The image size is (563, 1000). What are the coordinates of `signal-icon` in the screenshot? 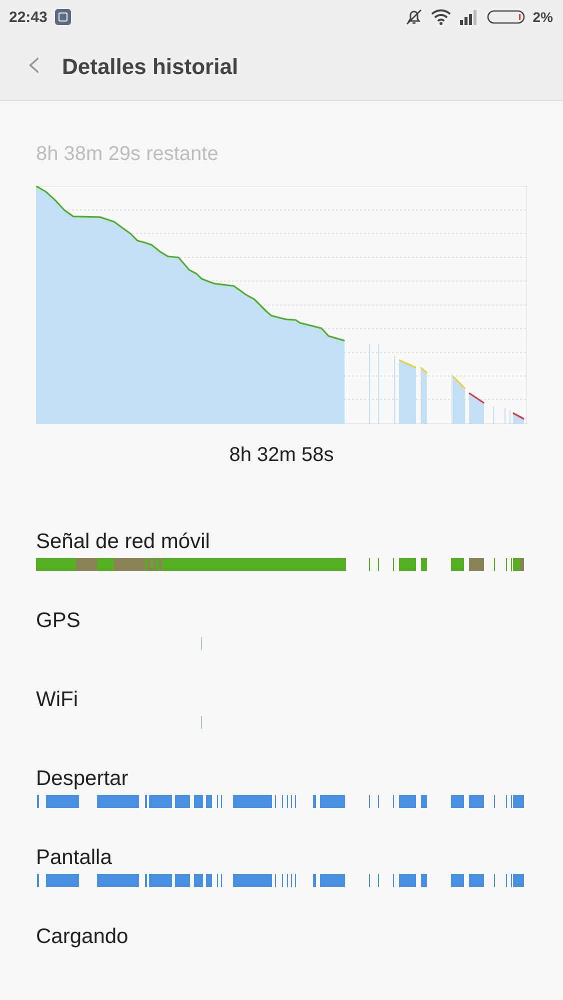 It's located at (468, 17).